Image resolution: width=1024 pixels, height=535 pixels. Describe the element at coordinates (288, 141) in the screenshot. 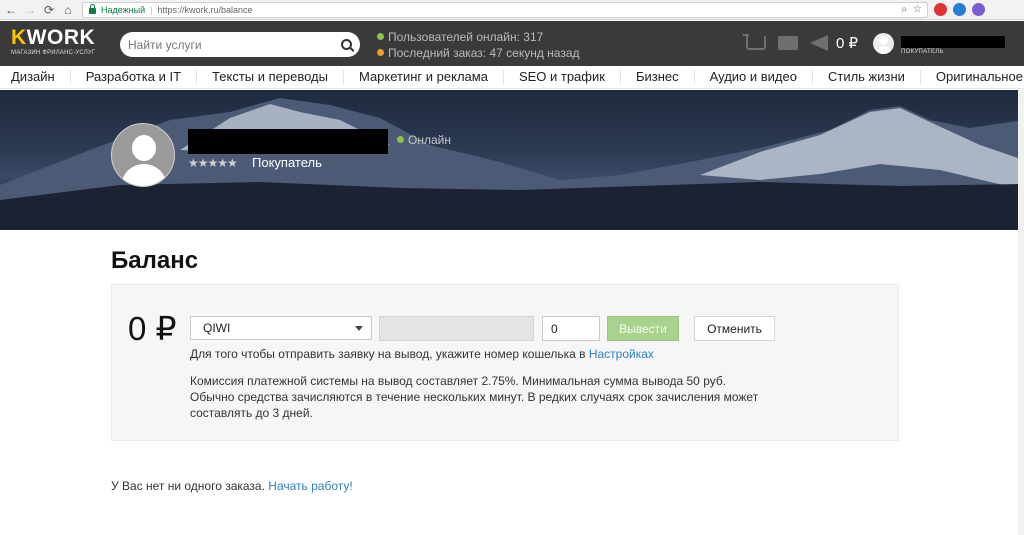

I see `profile-username-redacted` at that location.